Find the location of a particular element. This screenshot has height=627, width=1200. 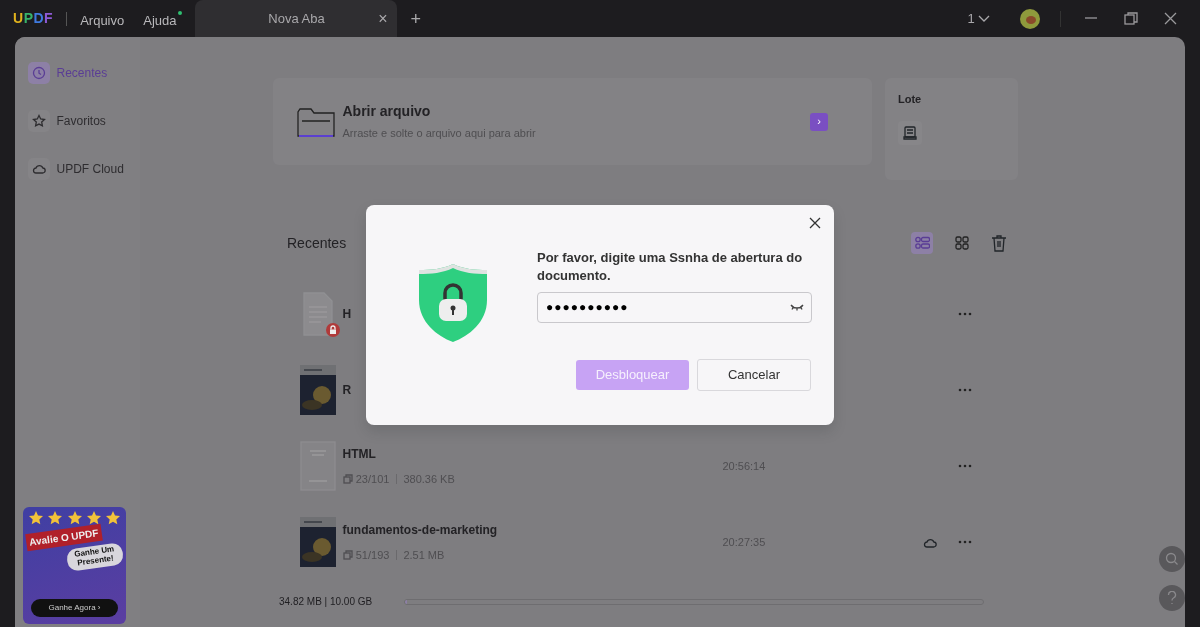

document-stack-icon is located at coordinates (910, 132).